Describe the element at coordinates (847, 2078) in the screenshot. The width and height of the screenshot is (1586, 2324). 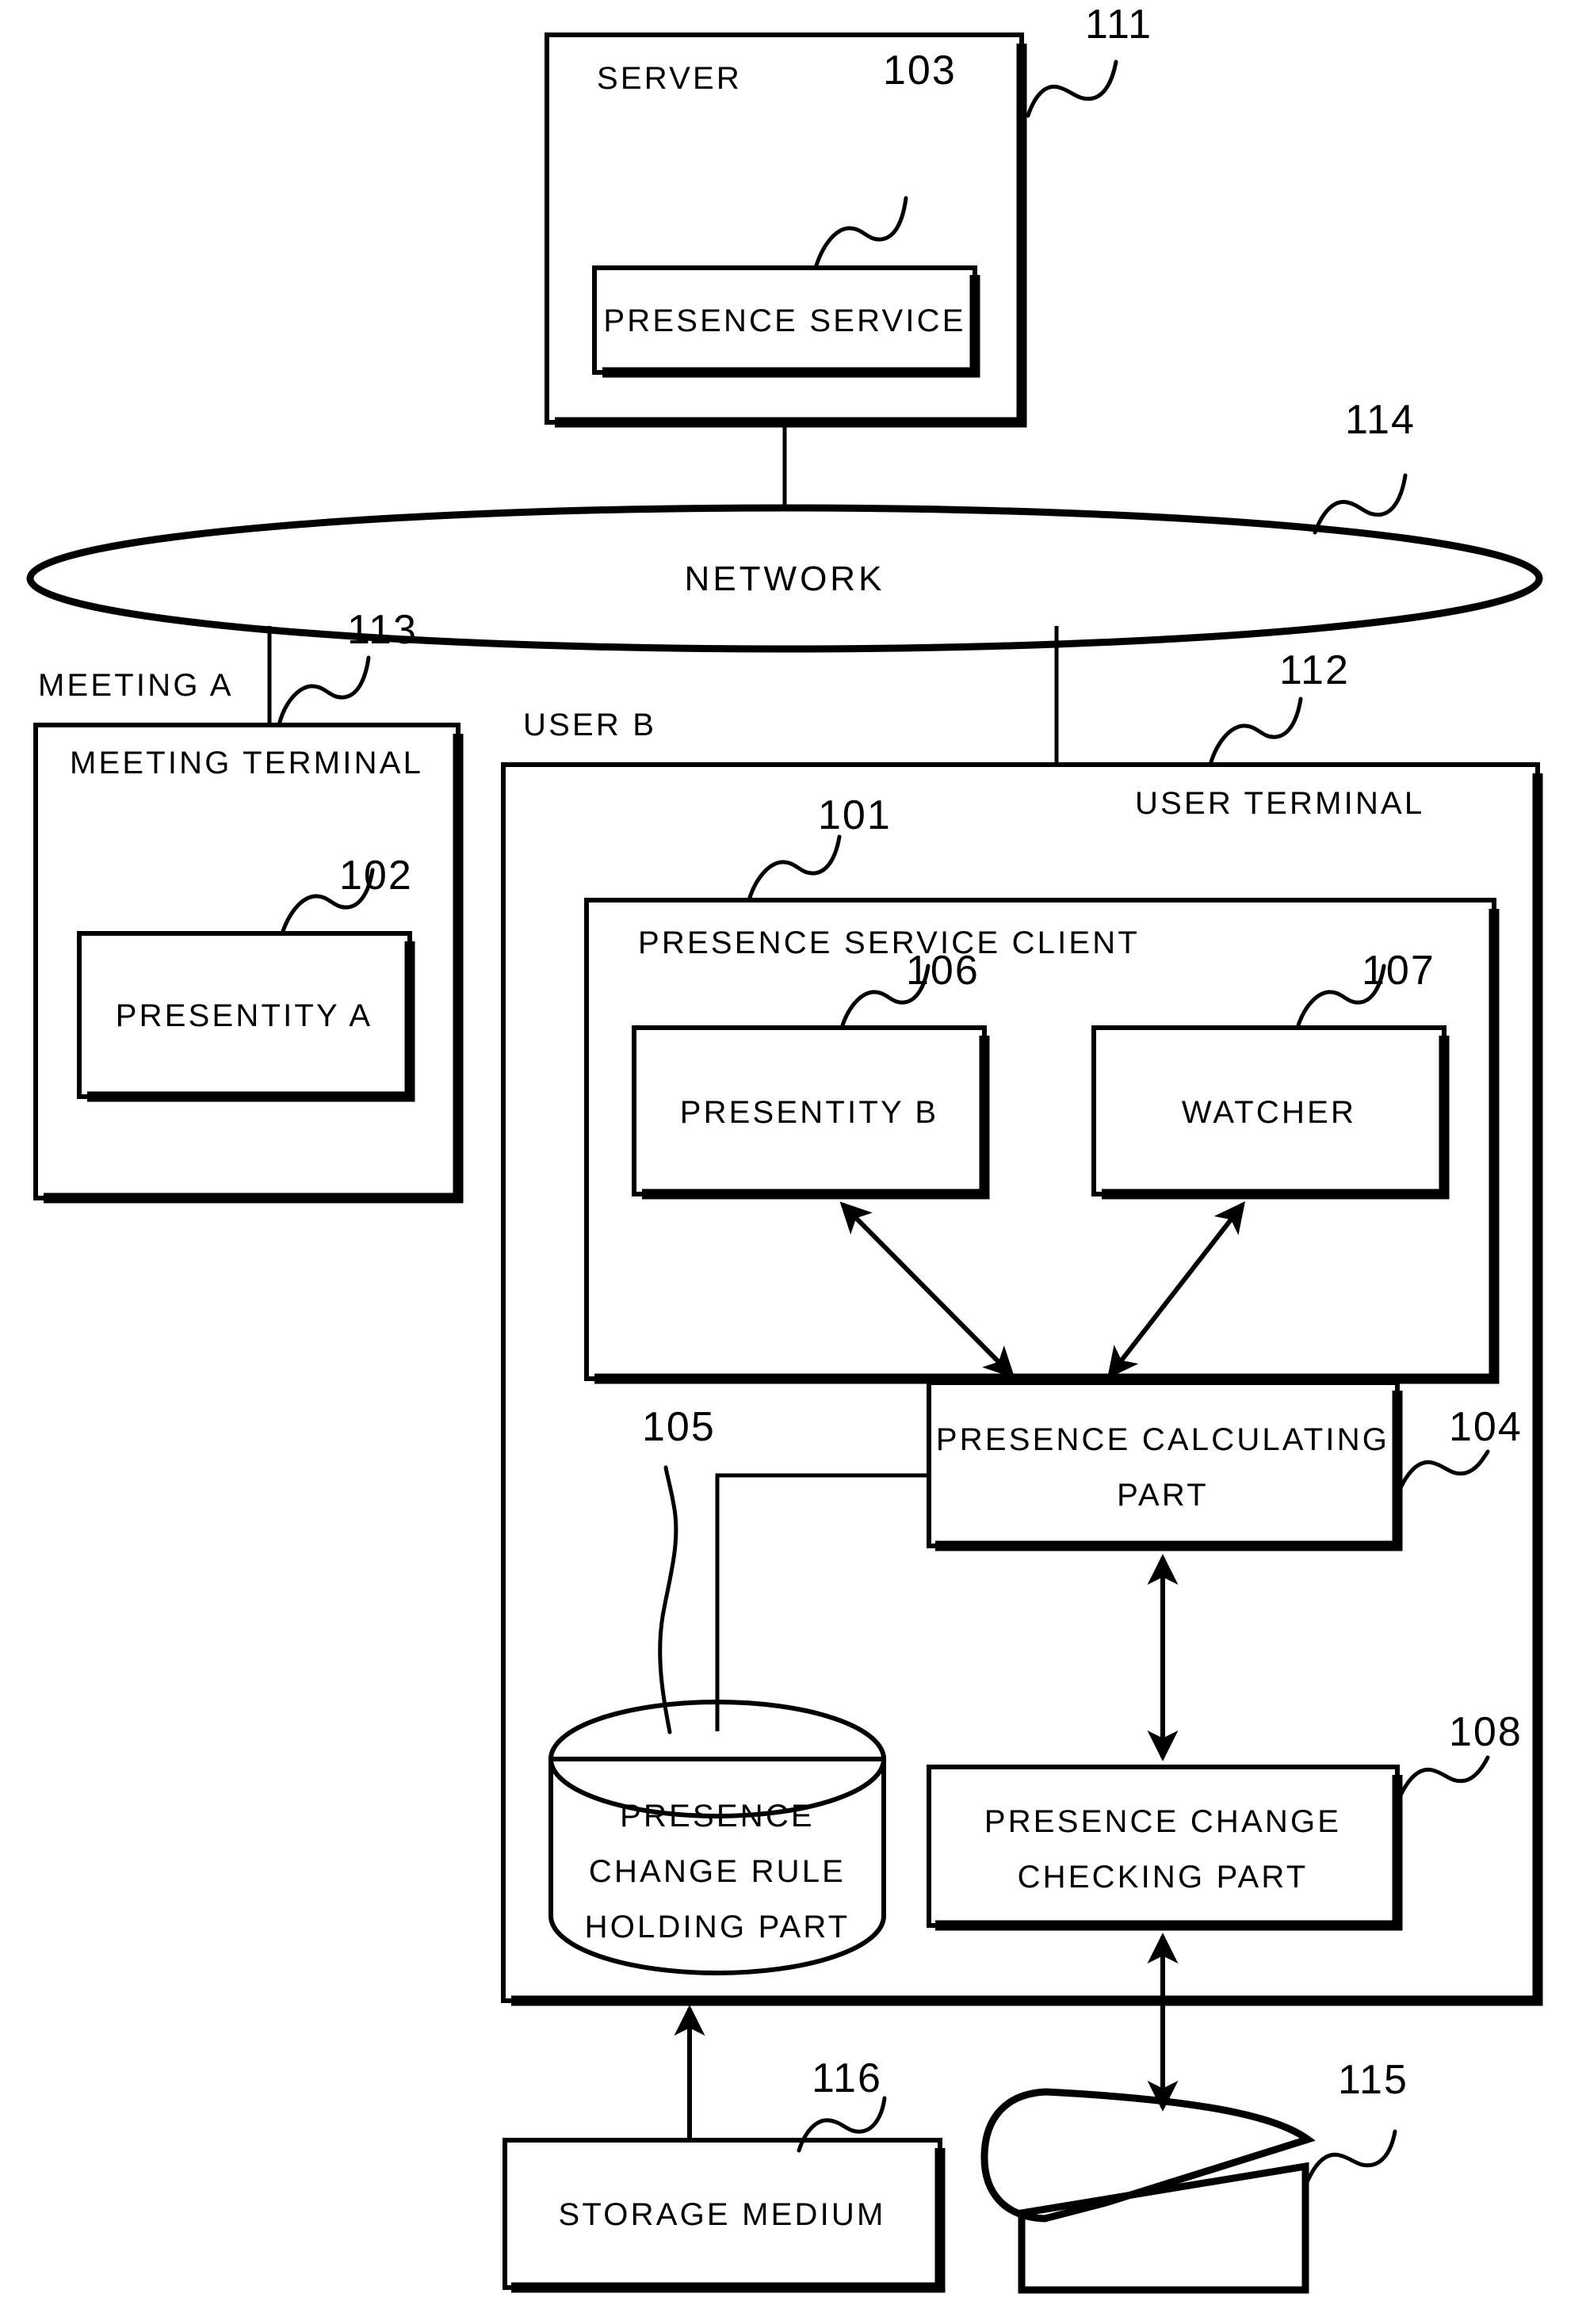
I see `ref-116-number: 116` at that location.